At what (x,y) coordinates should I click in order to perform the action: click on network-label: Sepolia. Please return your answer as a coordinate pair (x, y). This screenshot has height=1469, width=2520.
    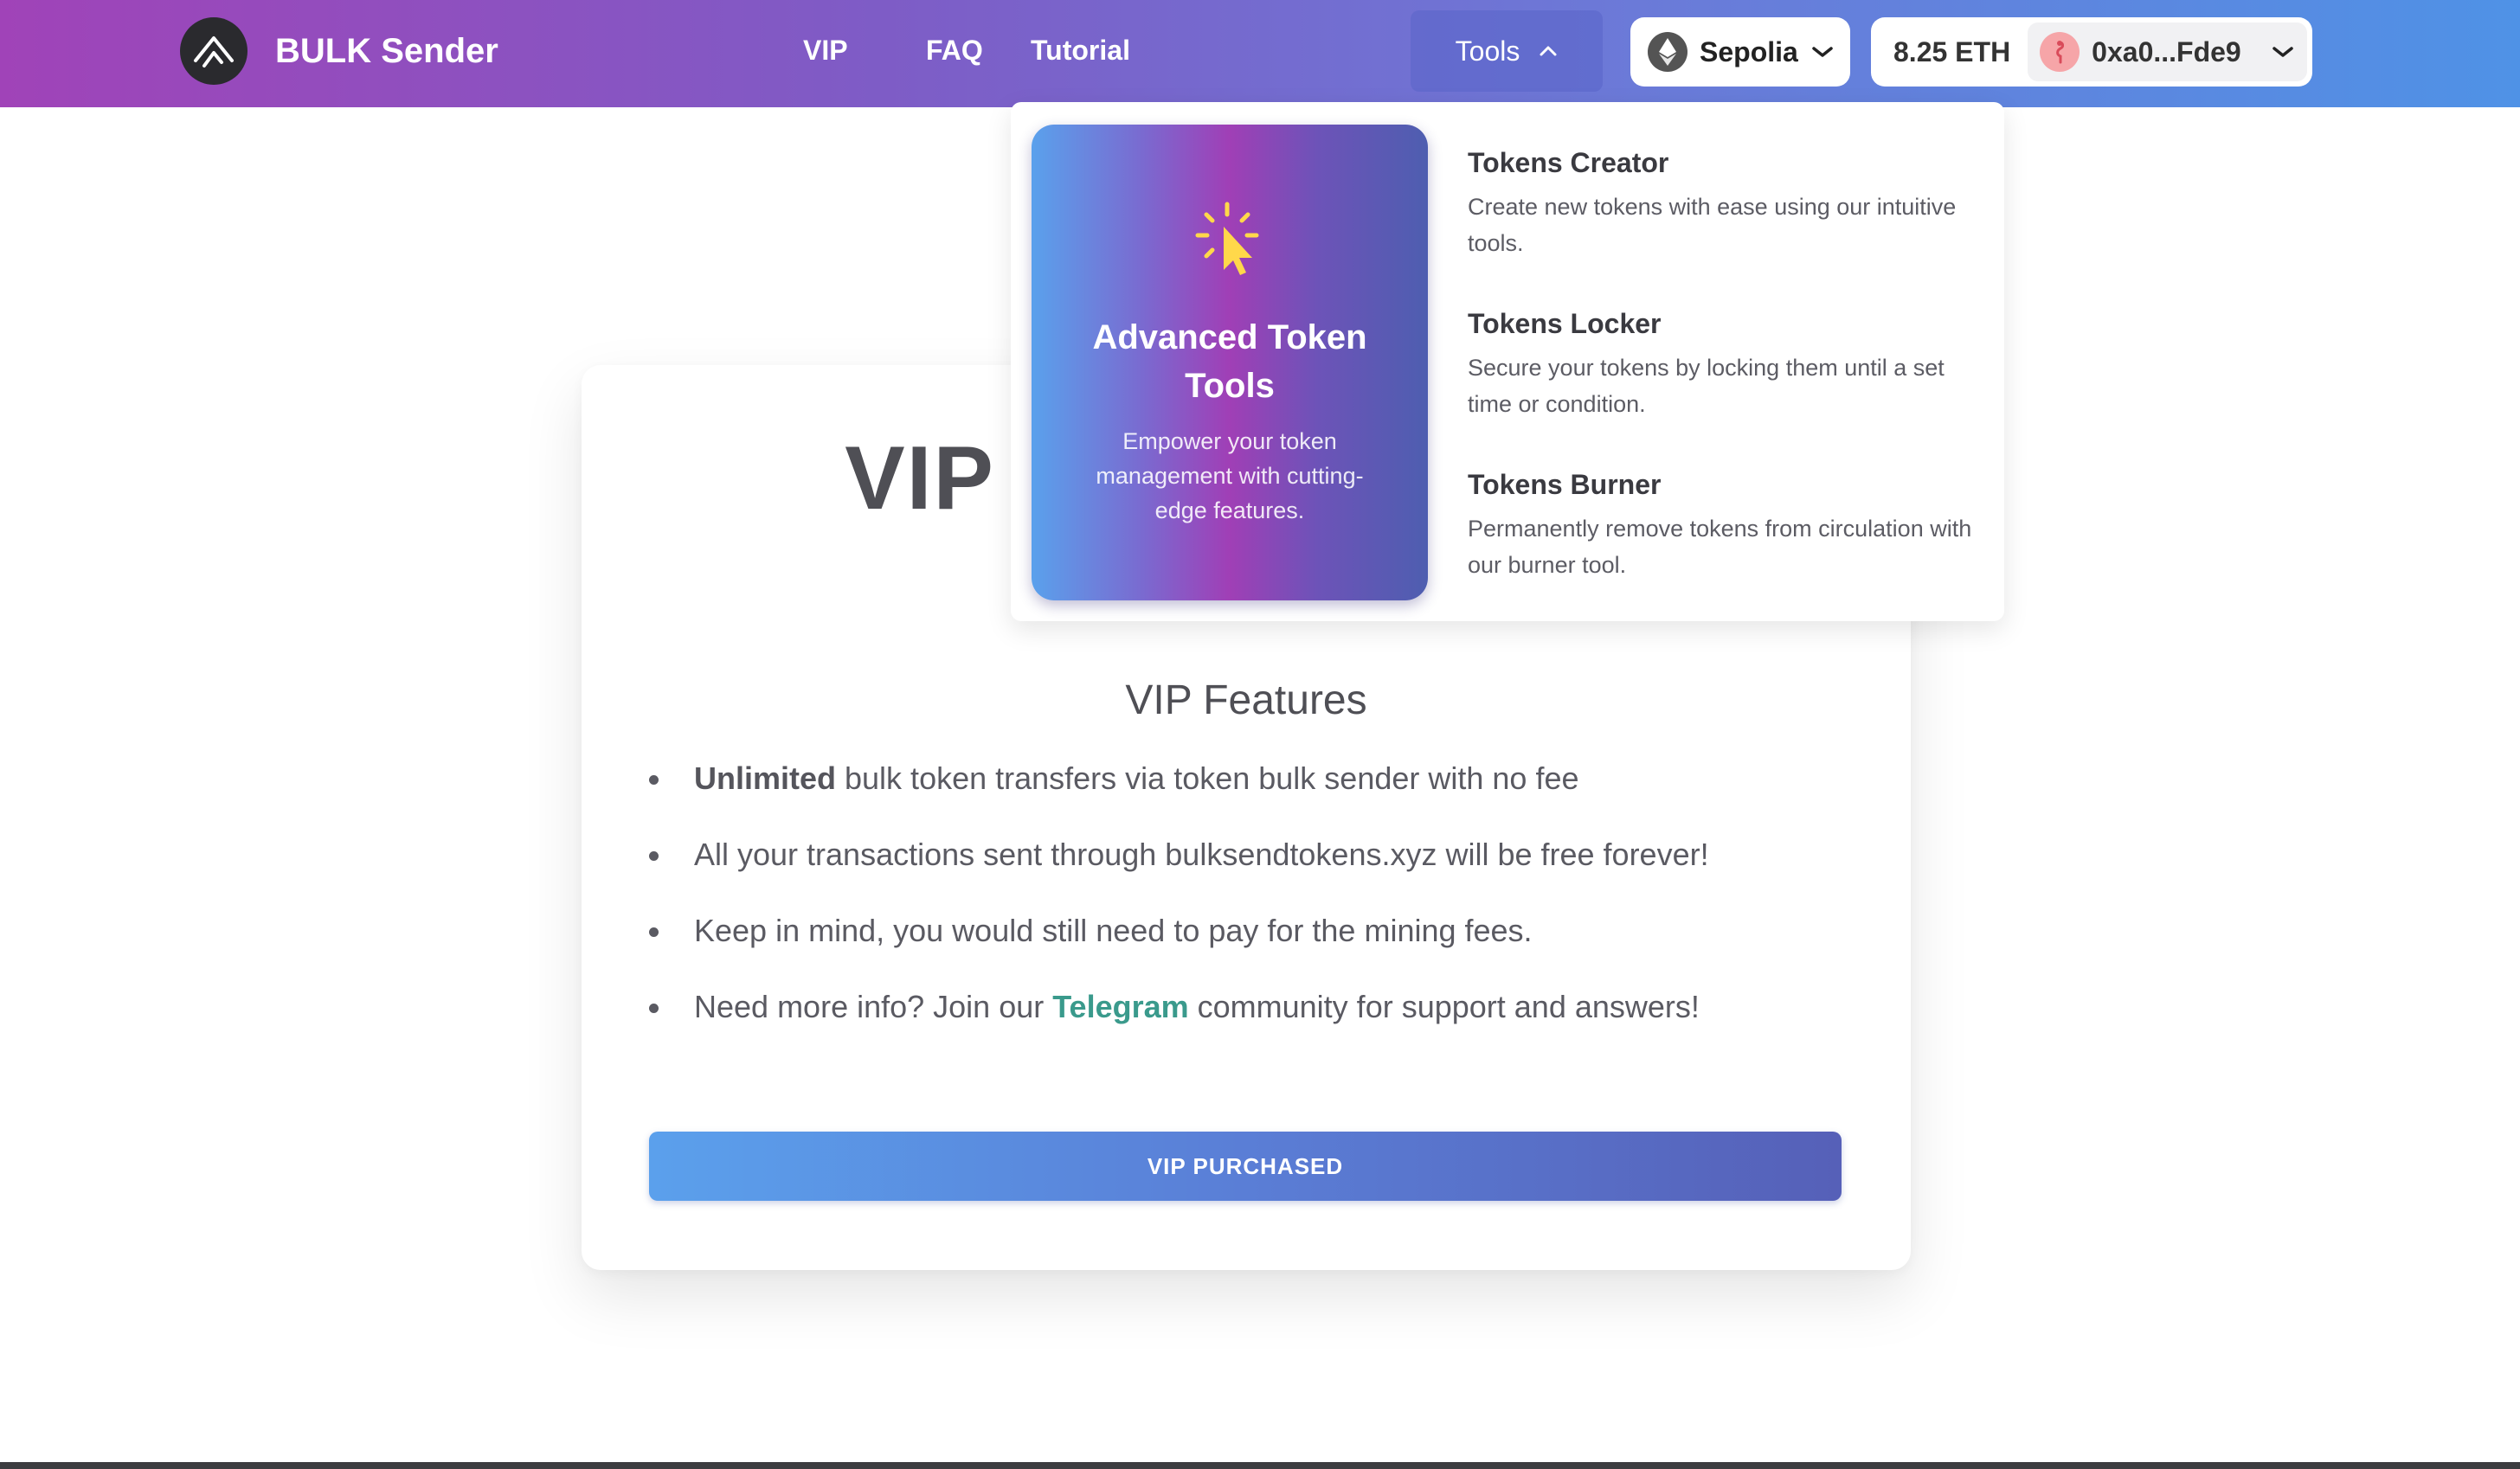
    Looking at the image, I should click on (1749, 51).